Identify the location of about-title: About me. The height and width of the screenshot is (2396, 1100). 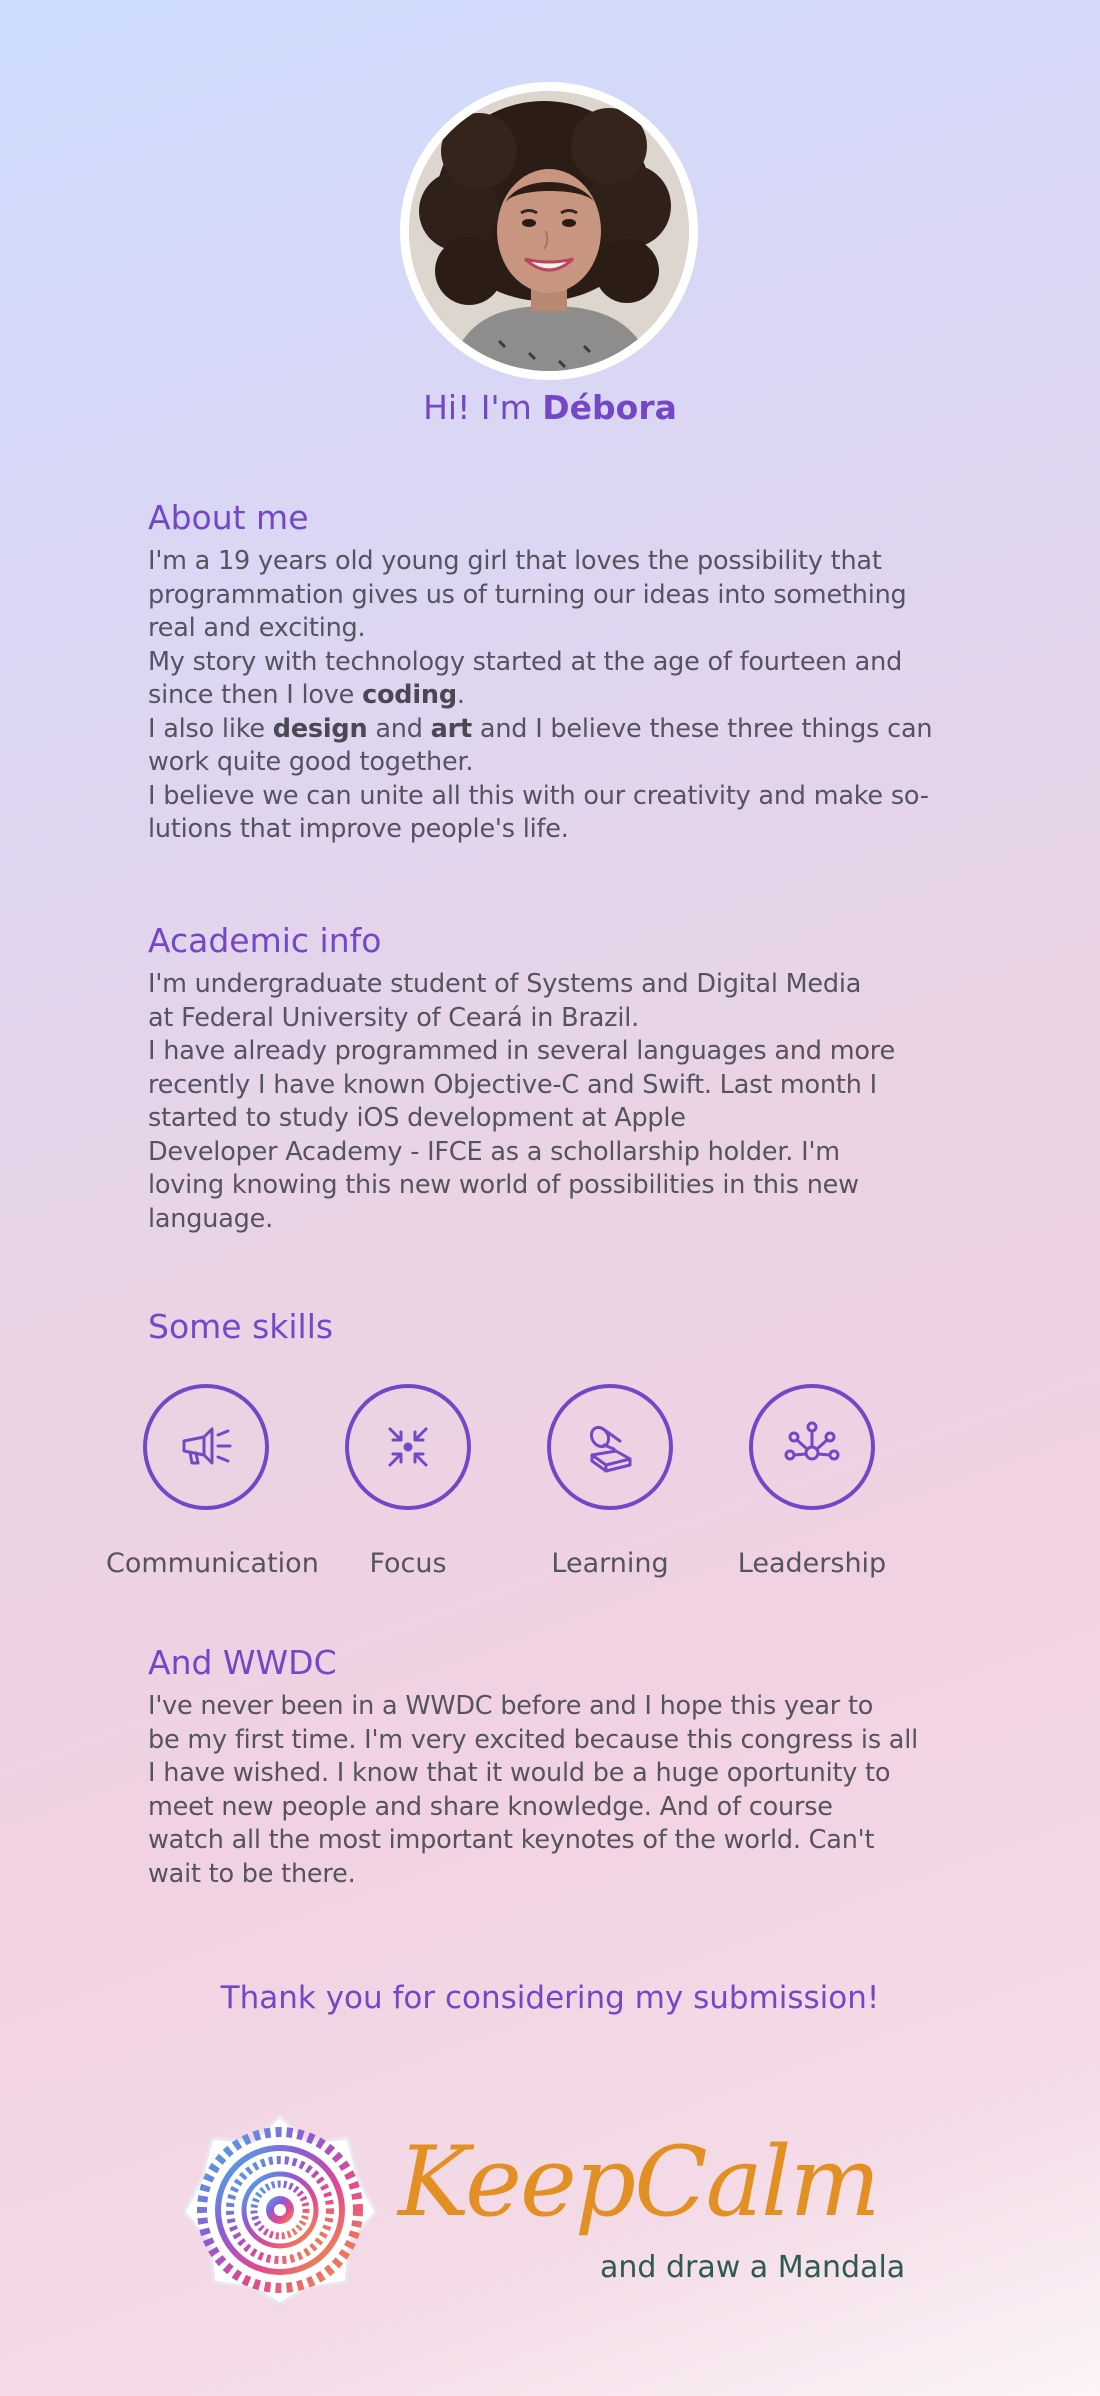
(228, 517).